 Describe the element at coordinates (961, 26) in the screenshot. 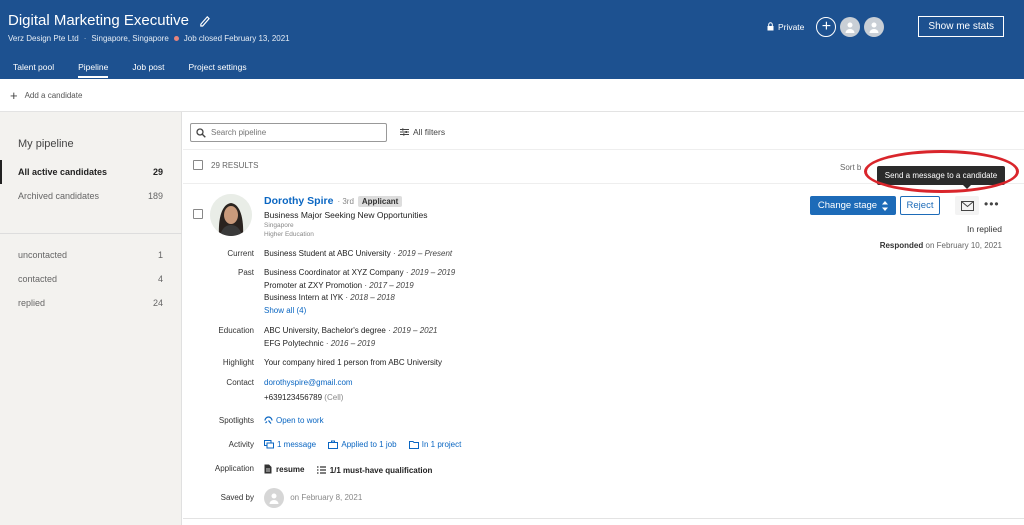

I see `show-stats-button: Show me stats` at that location.